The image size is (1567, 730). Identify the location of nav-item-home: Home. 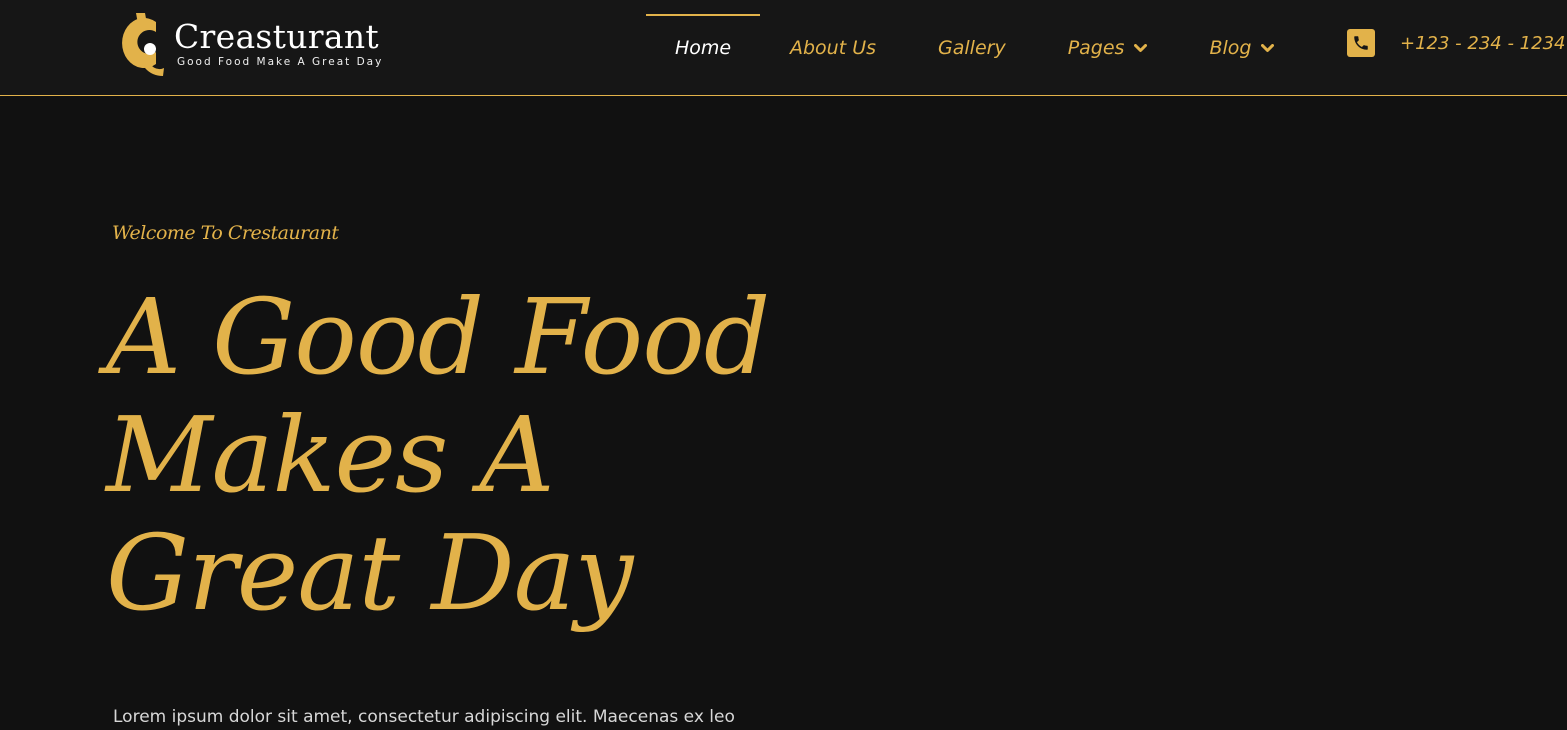
(703, 47).